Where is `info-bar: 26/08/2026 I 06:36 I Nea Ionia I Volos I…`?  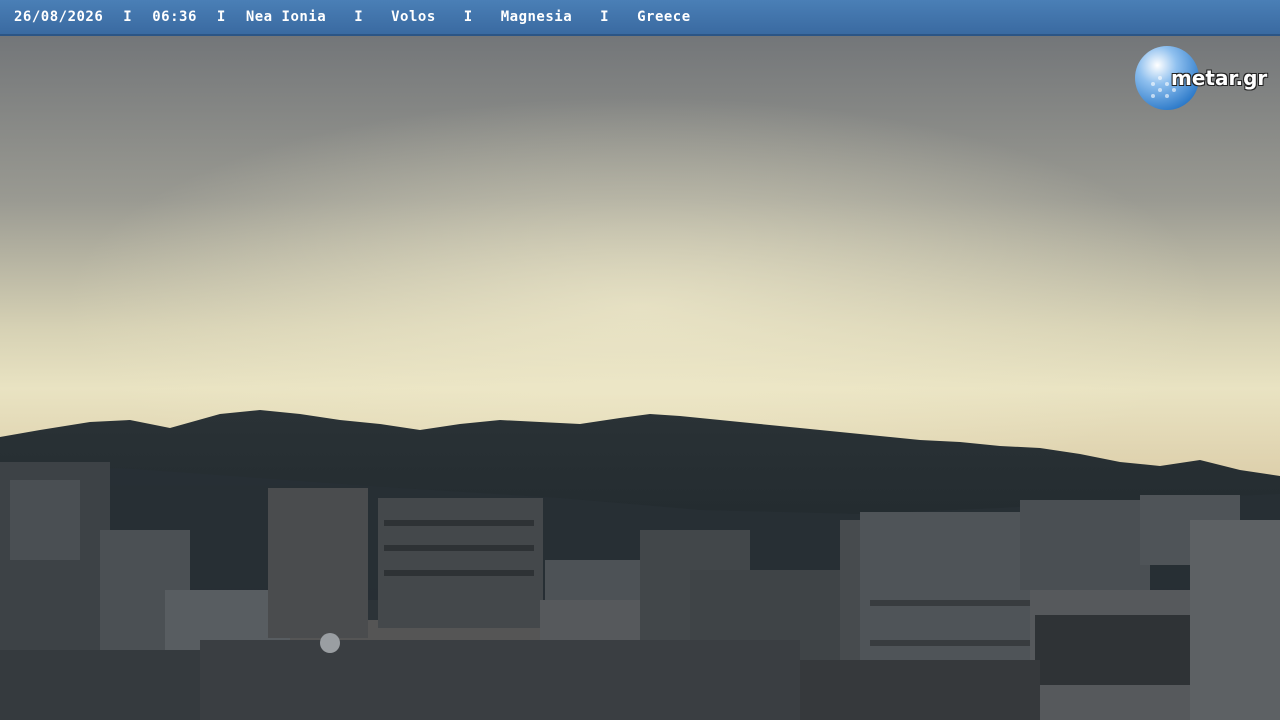 info-bar: 26/08/2026 I 06:36 I Nea Ionia I Volos I… is located at coordinates (640, 18).